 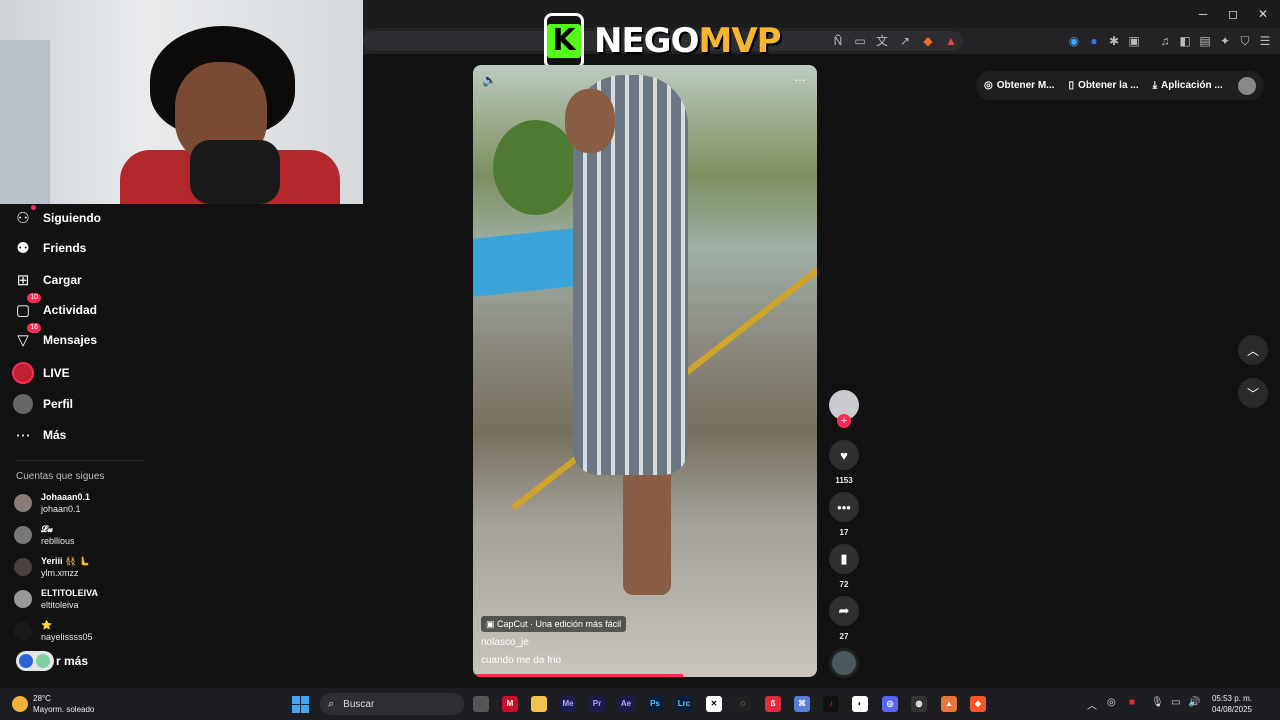 What do you see at coordinates (521, 660) in the screenshot?
I see `video-caption: cuando me da frio` at bounding box center [521, 660].